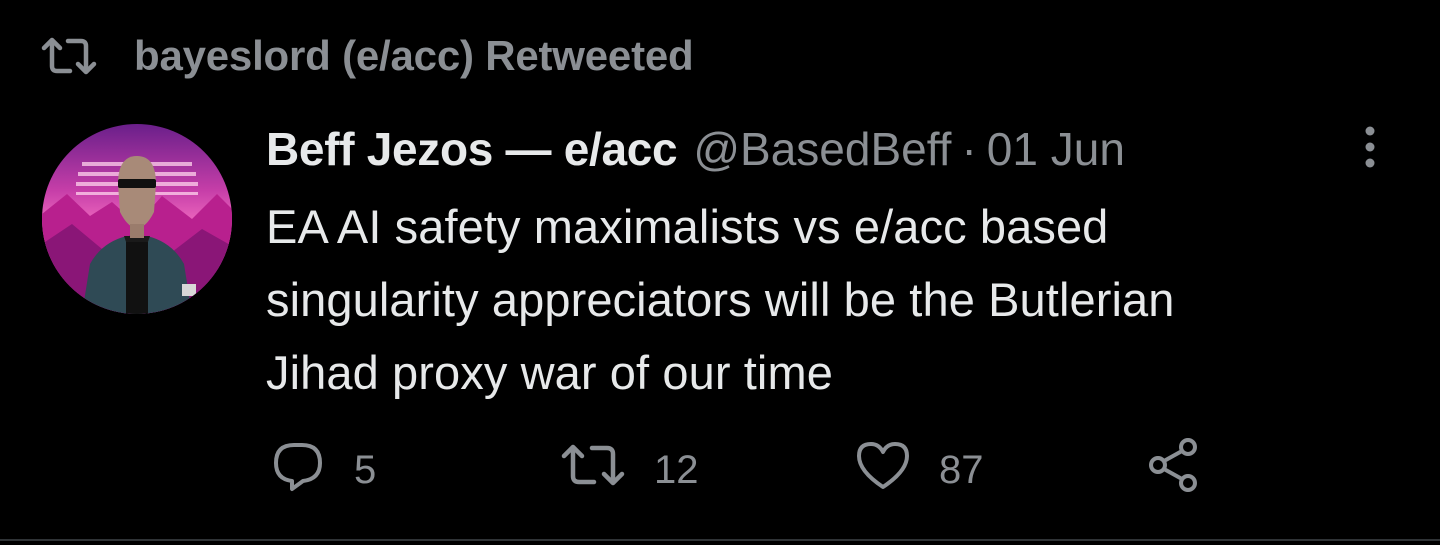  I want to click on reply-count: 5, so click(365, 469).